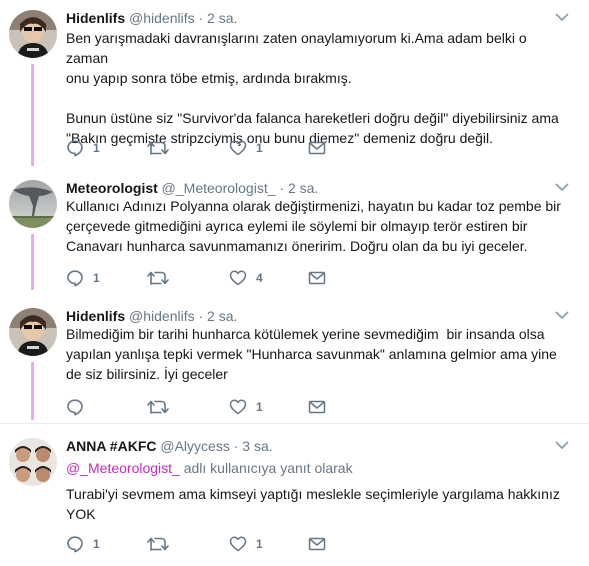  What do you see at coordinates (294, 423) in the screenshot?
I see `tweet-divider` at bounding box center [294, 423].